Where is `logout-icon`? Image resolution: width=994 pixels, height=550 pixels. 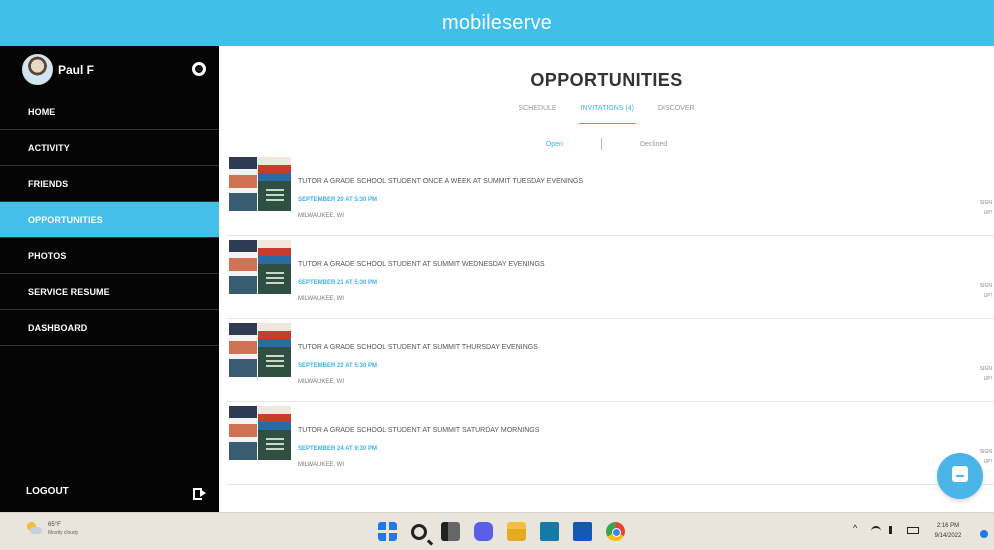
logout-icon is located at coordinates (199, 493).